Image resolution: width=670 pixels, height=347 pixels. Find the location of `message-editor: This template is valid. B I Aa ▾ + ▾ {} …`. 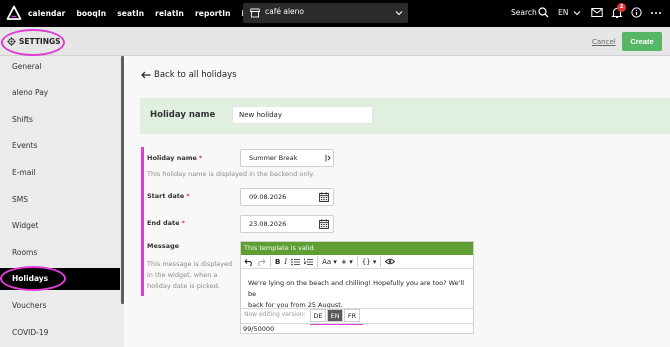

message-editor: This template is valid. B I Aa ▾ + ▾ {} … is located at coordinates (357, 287).